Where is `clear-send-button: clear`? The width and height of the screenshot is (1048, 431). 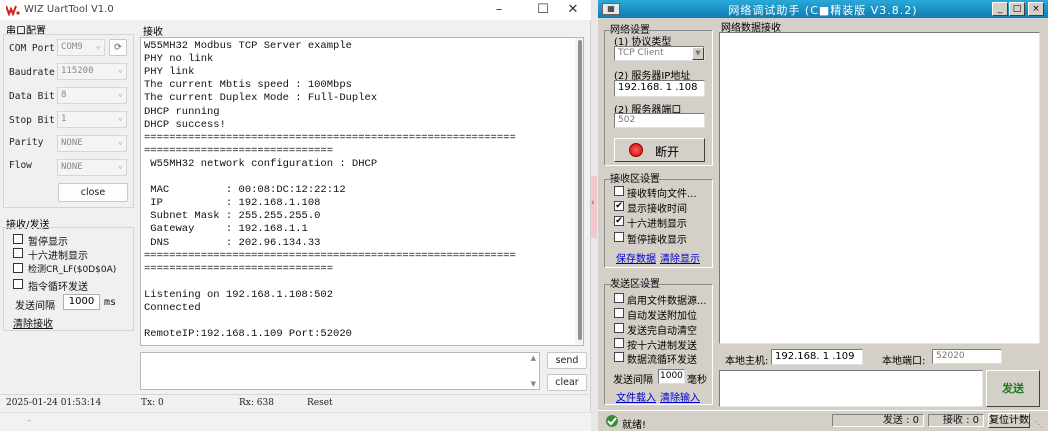
clear-send-button: clear is located at coordinates (567, 382).